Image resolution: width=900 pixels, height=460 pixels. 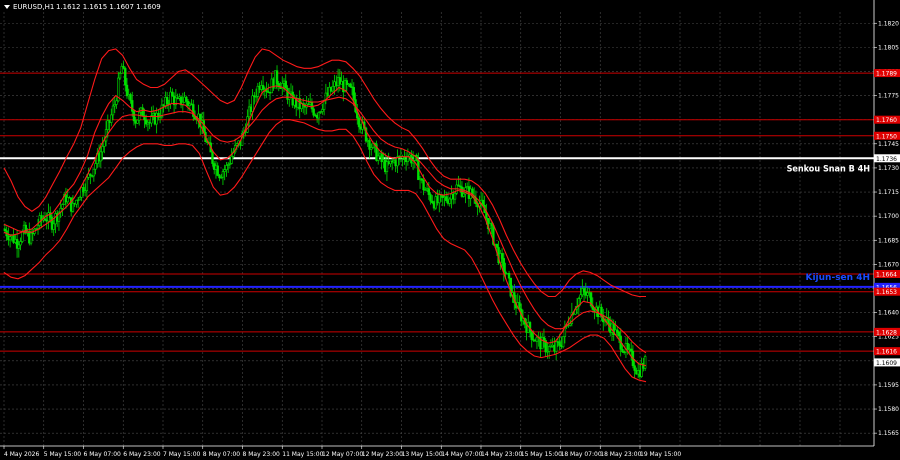 I want to click on y-tick-label: 1.1595, so click(x=888, y=385).